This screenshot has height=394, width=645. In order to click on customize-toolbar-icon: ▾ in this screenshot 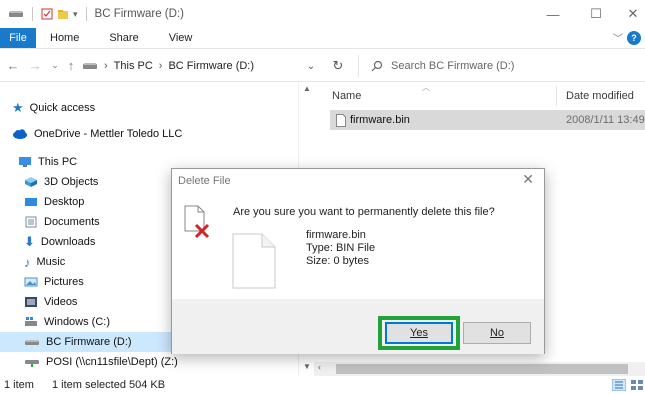, I will do `click(75, 14)`.